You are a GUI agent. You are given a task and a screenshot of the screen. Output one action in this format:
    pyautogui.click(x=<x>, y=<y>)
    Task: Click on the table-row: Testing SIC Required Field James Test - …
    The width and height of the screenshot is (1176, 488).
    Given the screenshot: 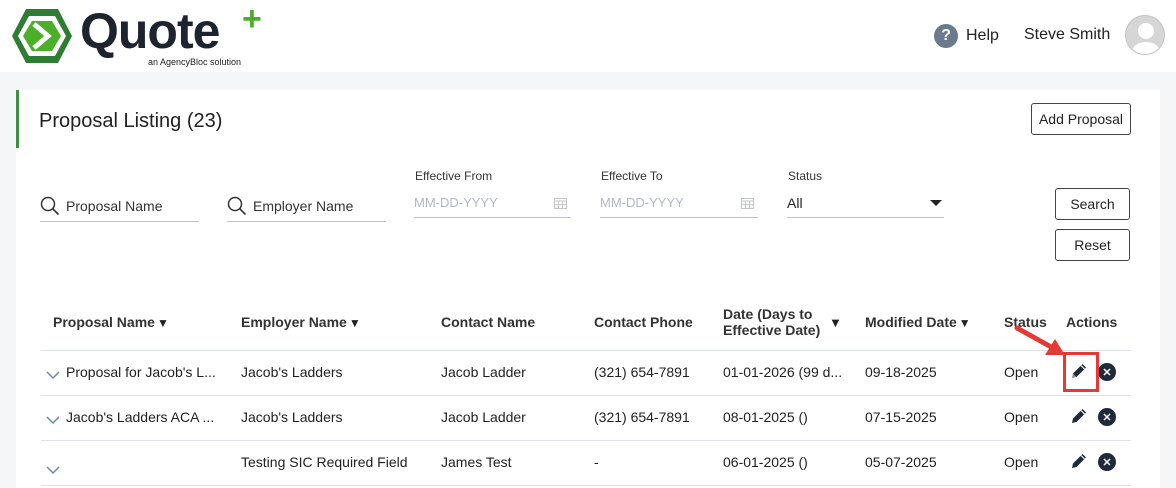 What is the action you would take?
    pyautogui.click(x=586, y=462)
    